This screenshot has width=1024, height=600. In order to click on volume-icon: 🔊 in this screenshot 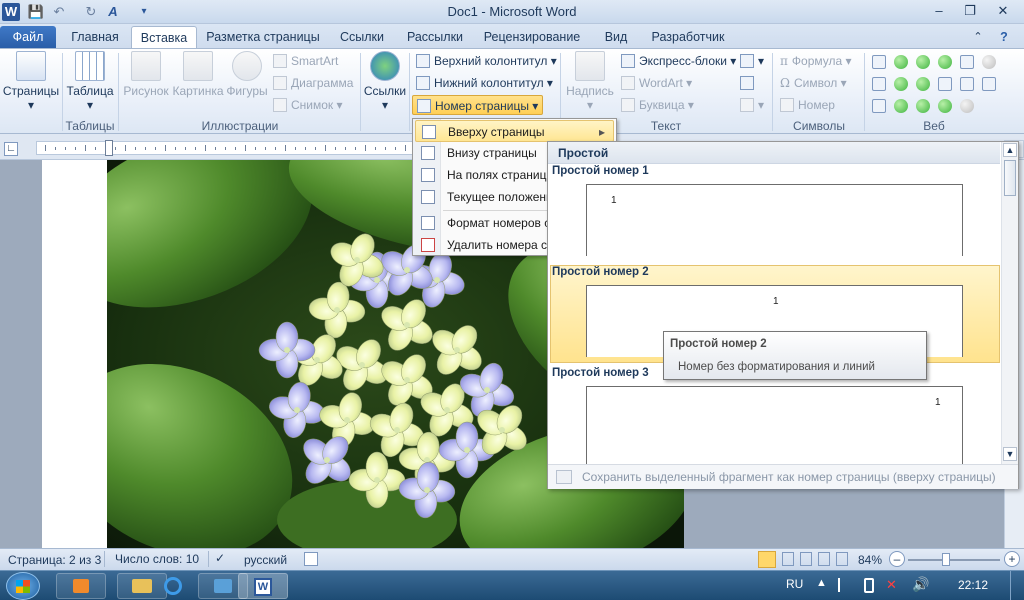, I will do `click(920, 584)`.